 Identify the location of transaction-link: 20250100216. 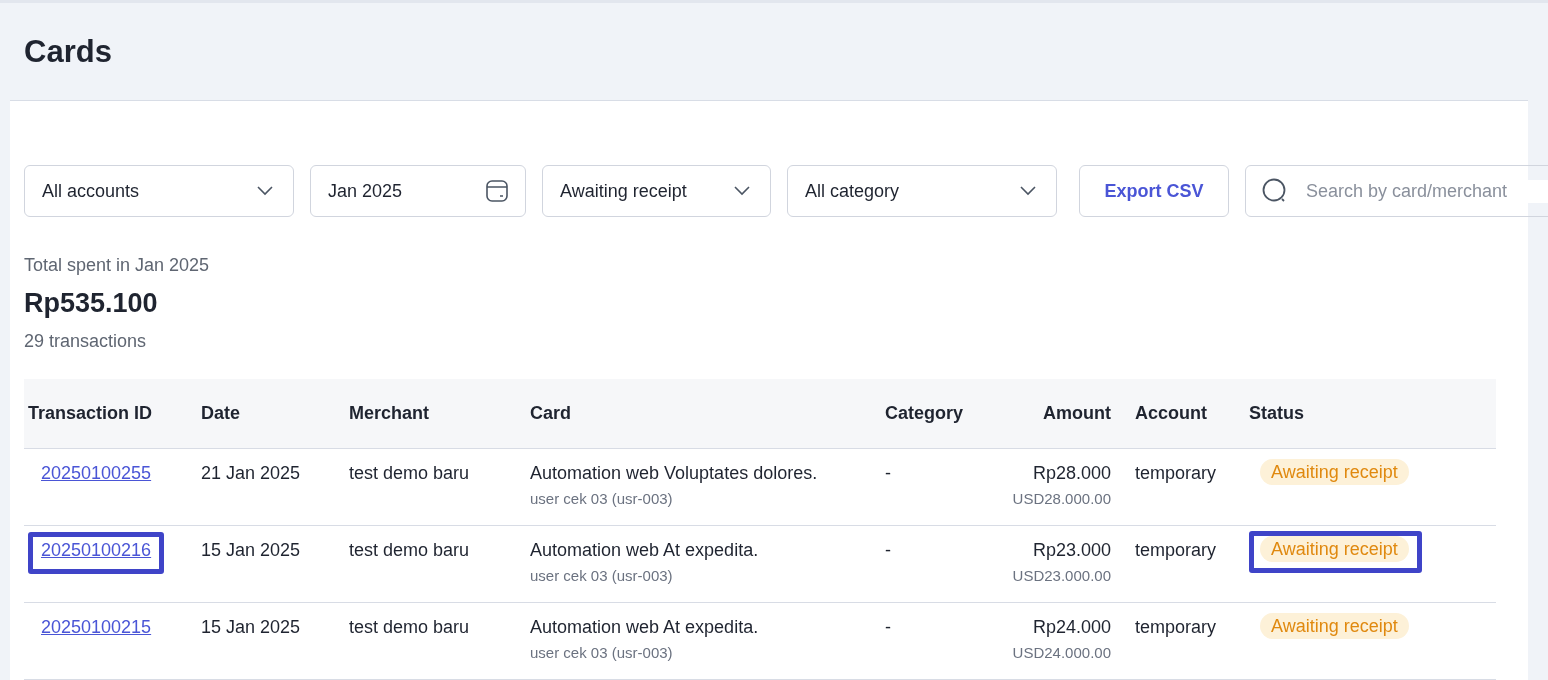
(96, 550).